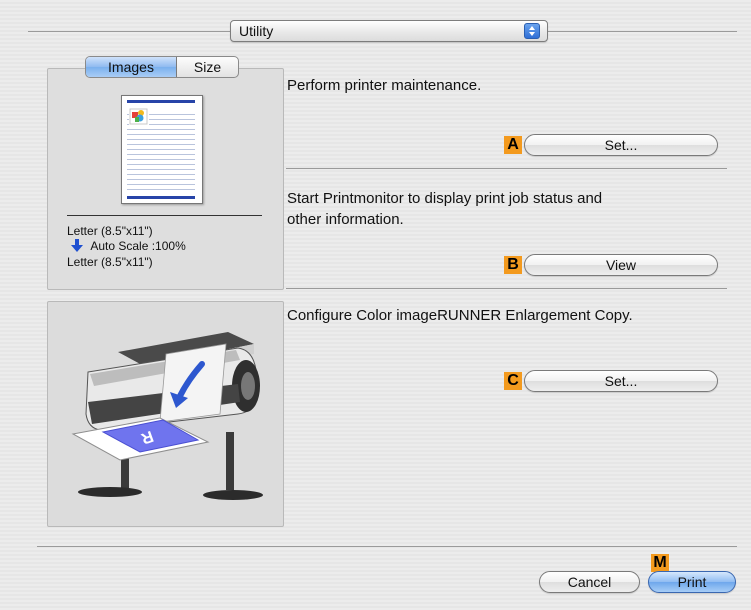 The image size is (751, 610). I want to click on marker-b: B, so click(513, 265).